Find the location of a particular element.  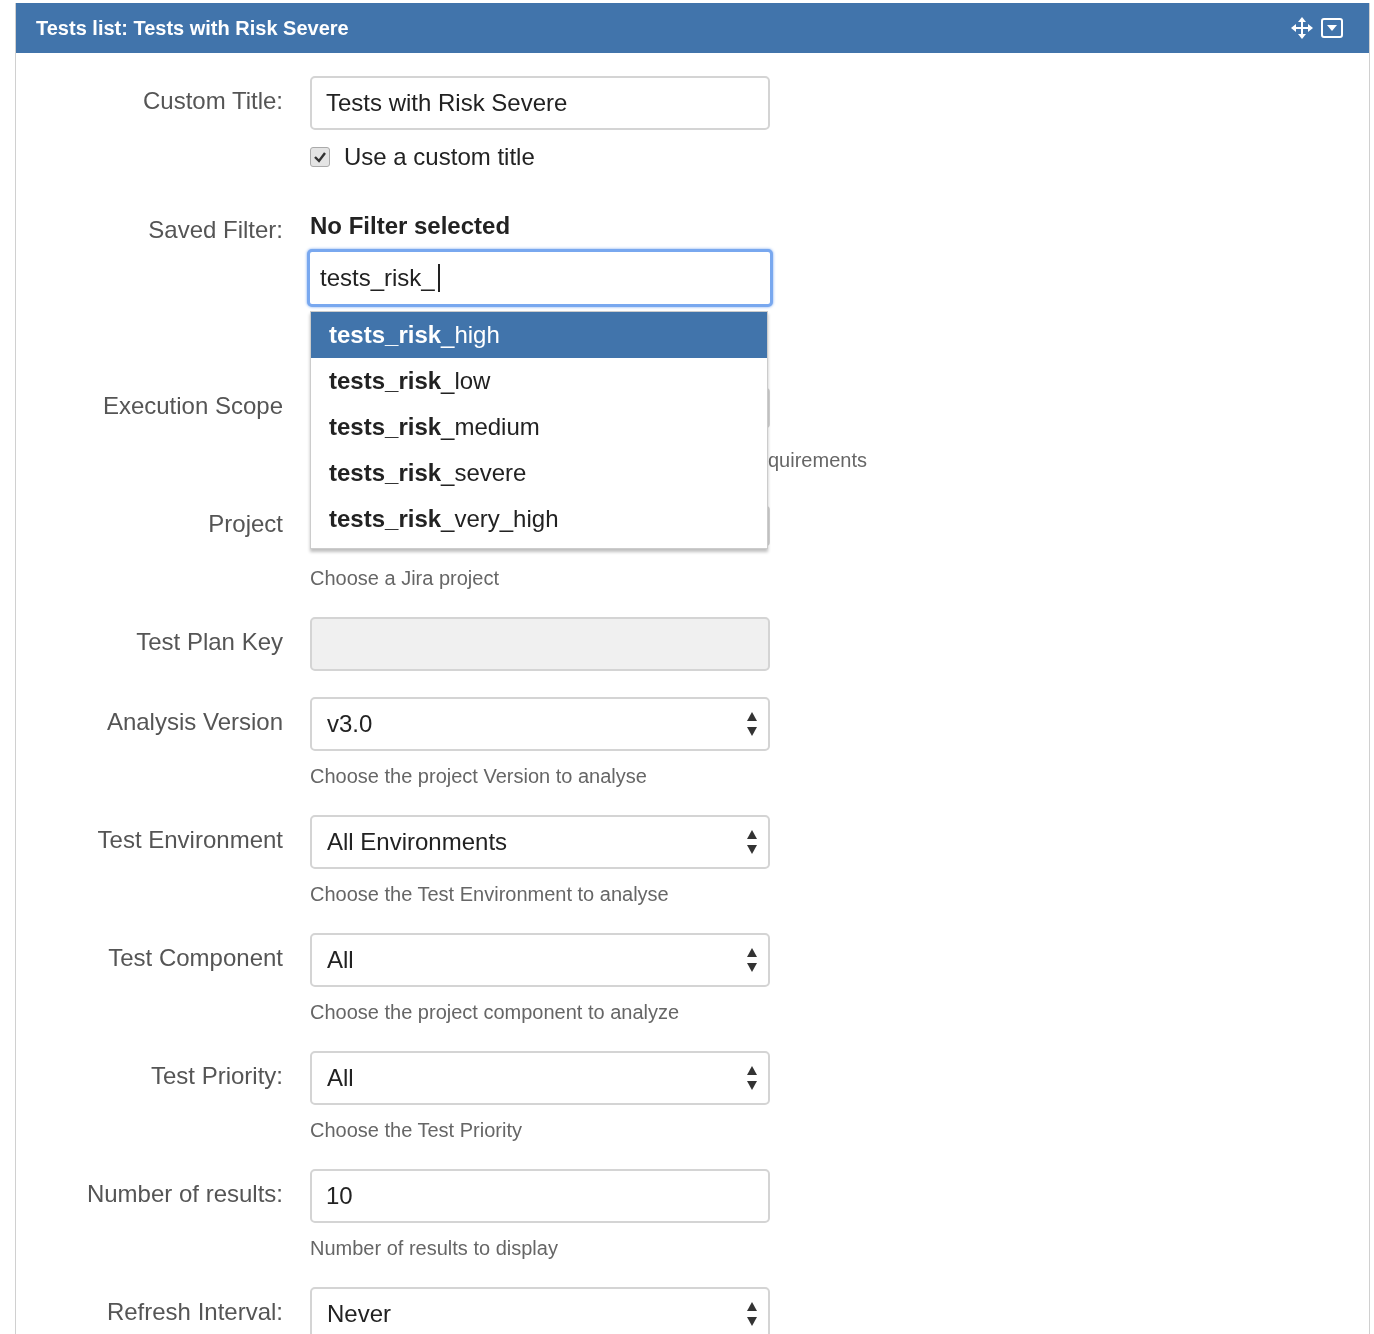

select-field: v3.0 is located at coordinates (540, 724).